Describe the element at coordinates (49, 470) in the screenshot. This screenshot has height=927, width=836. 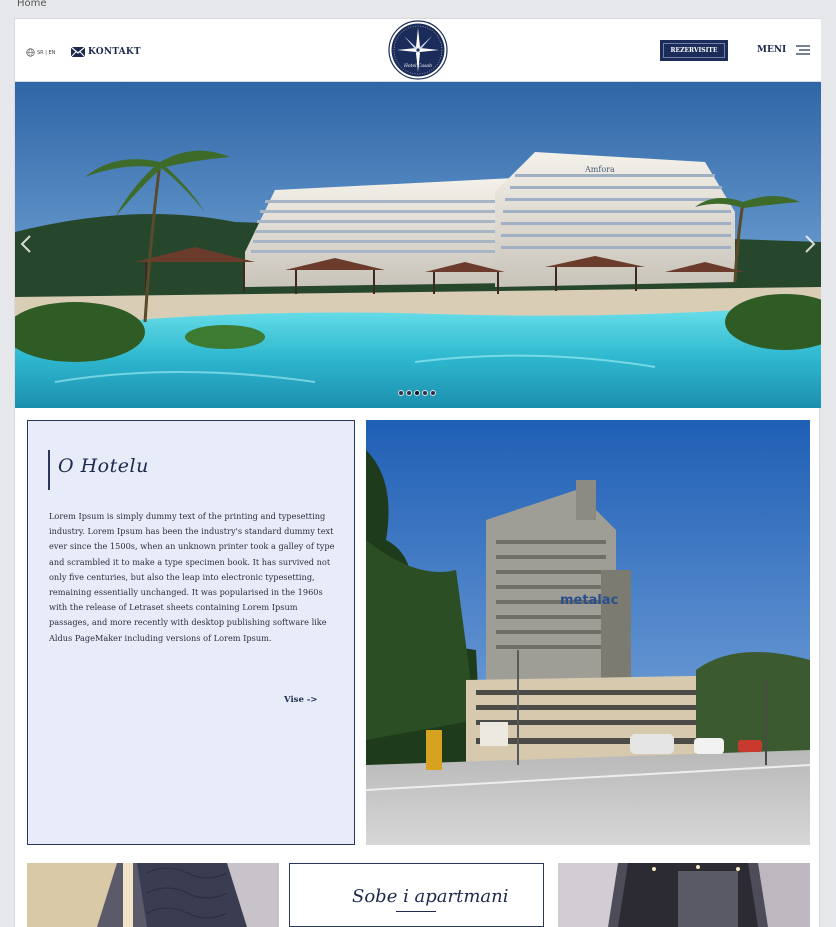
I see `title-accent-bar` at that location.